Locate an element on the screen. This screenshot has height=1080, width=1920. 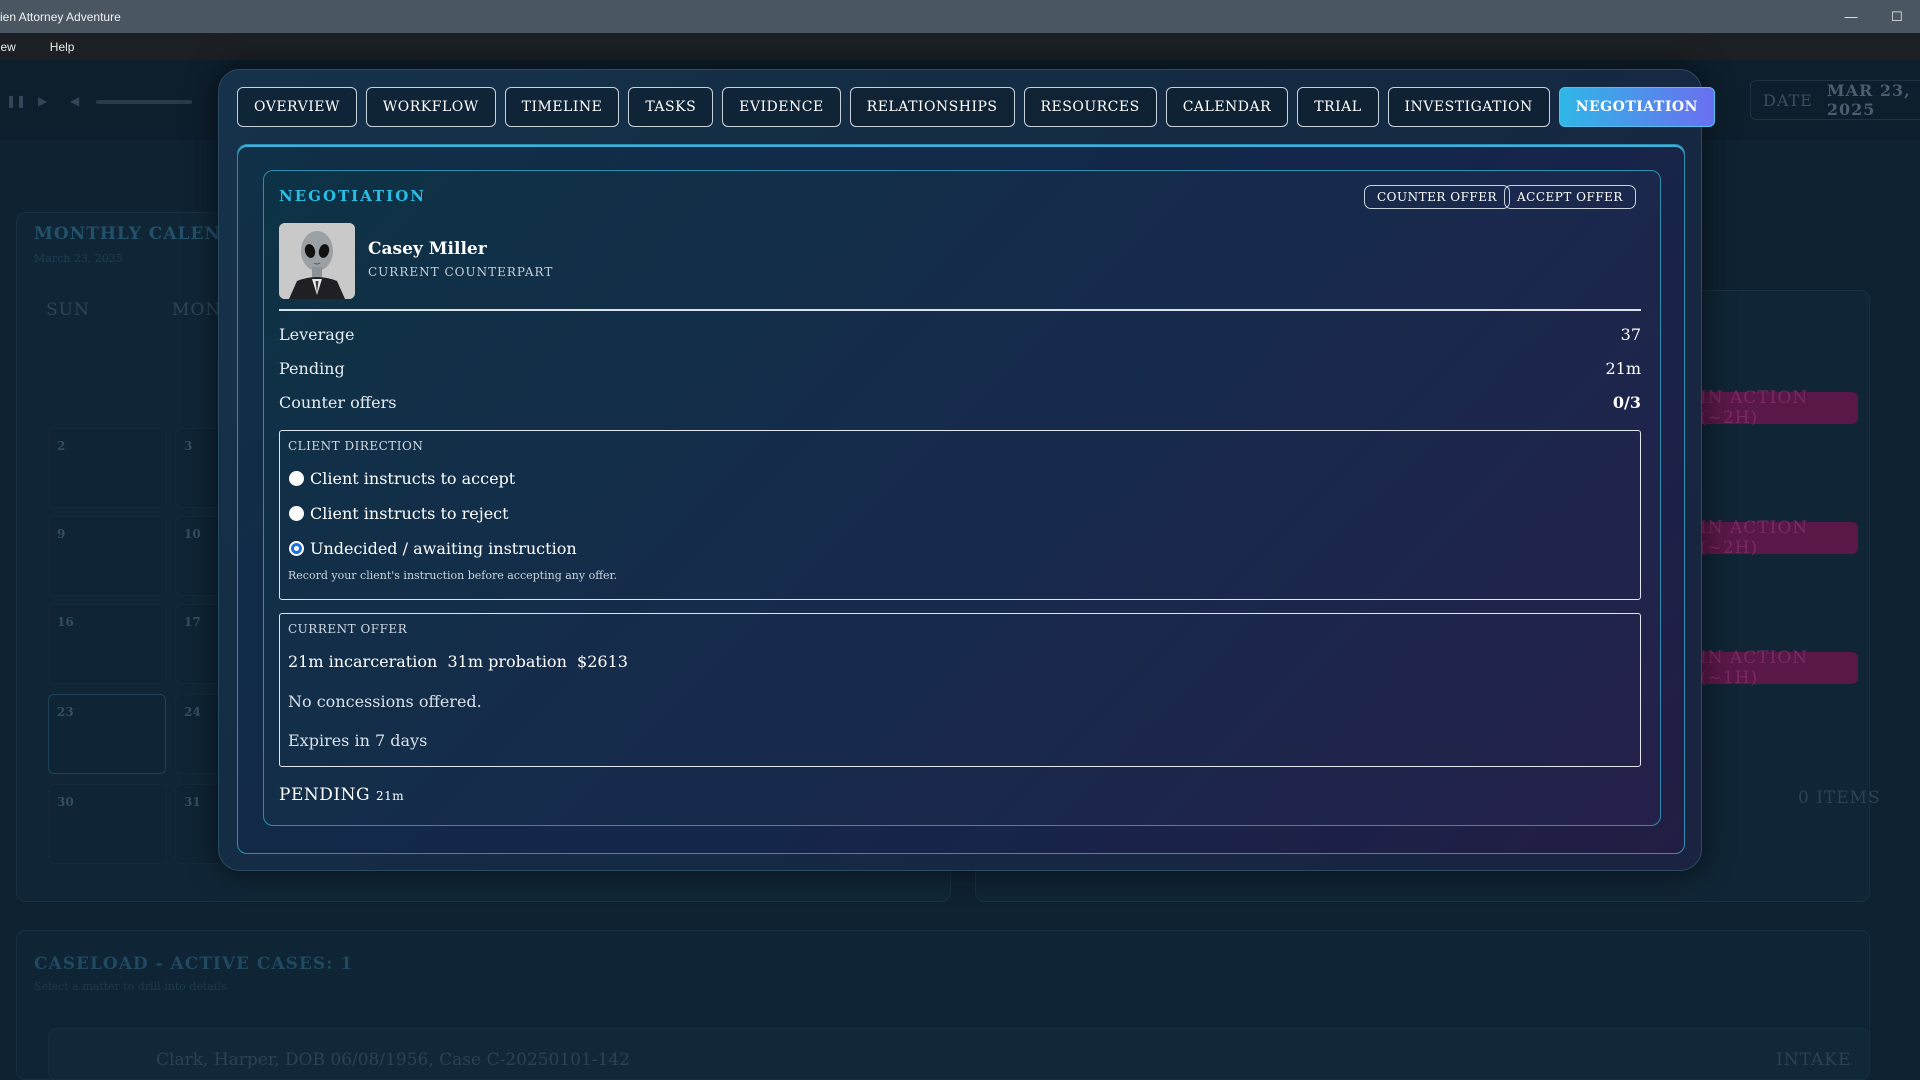
pending-status: PENDING 21m is located at coordinates (341, 795).